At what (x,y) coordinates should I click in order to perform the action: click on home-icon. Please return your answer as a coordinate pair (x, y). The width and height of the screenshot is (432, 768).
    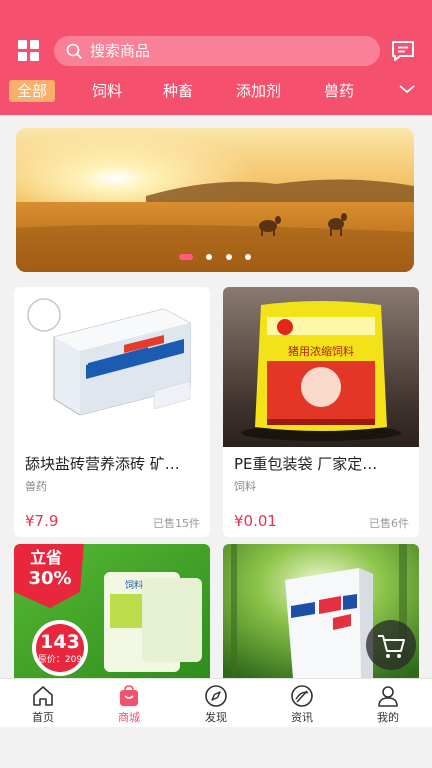
    Looking at the image, I should click on (43, 696).